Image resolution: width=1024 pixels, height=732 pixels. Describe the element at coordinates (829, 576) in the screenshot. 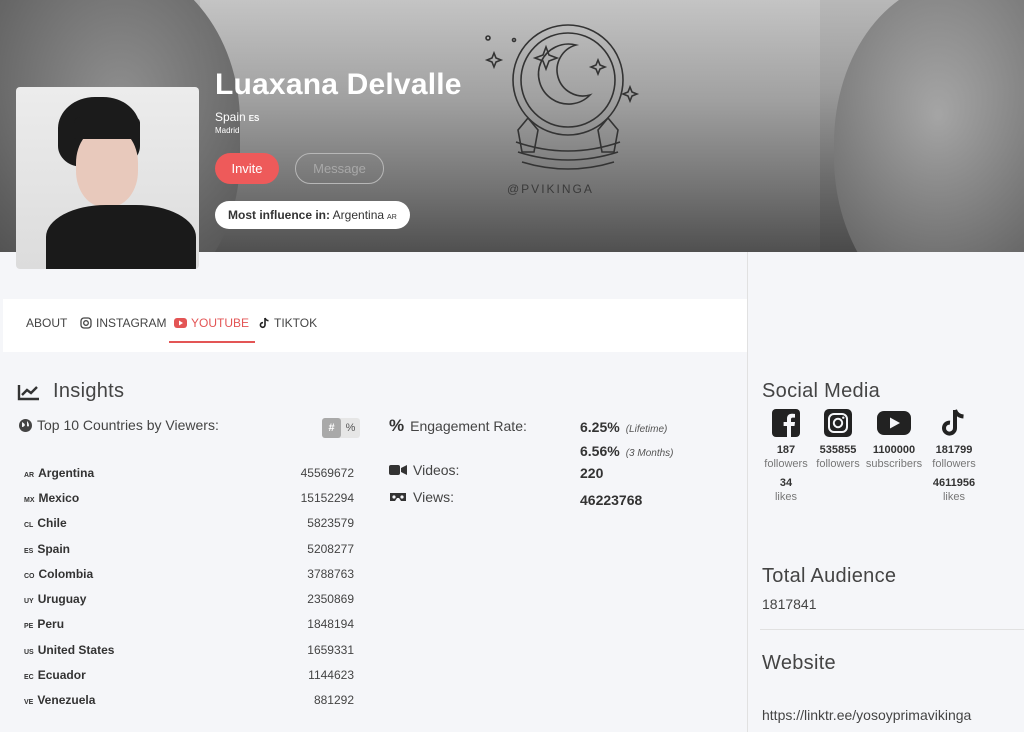

I see `total-audience-title: Total Audience` at that location.